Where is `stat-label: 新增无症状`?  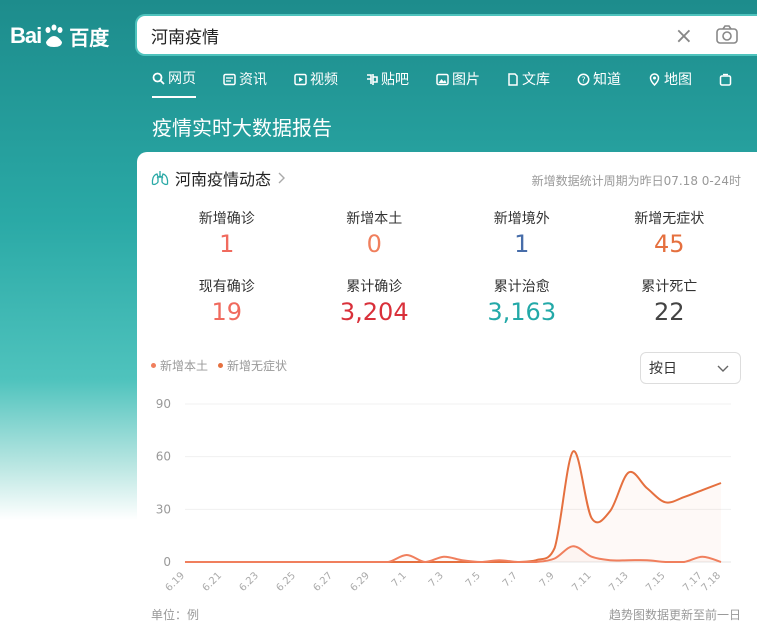
stat-label: 新增无症状 is located at coordinates (669, 219).